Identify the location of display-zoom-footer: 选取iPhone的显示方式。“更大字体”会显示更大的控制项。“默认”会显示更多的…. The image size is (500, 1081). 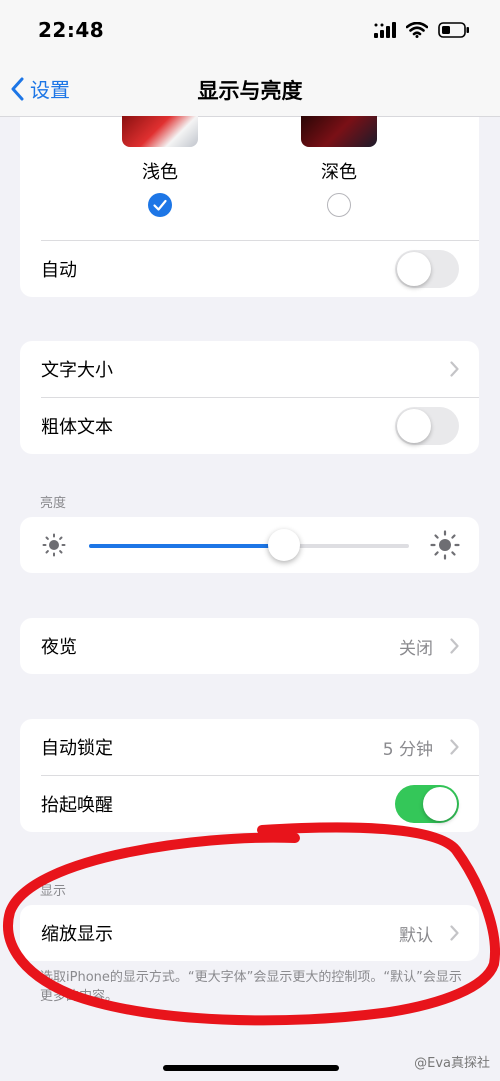
(251, 987).